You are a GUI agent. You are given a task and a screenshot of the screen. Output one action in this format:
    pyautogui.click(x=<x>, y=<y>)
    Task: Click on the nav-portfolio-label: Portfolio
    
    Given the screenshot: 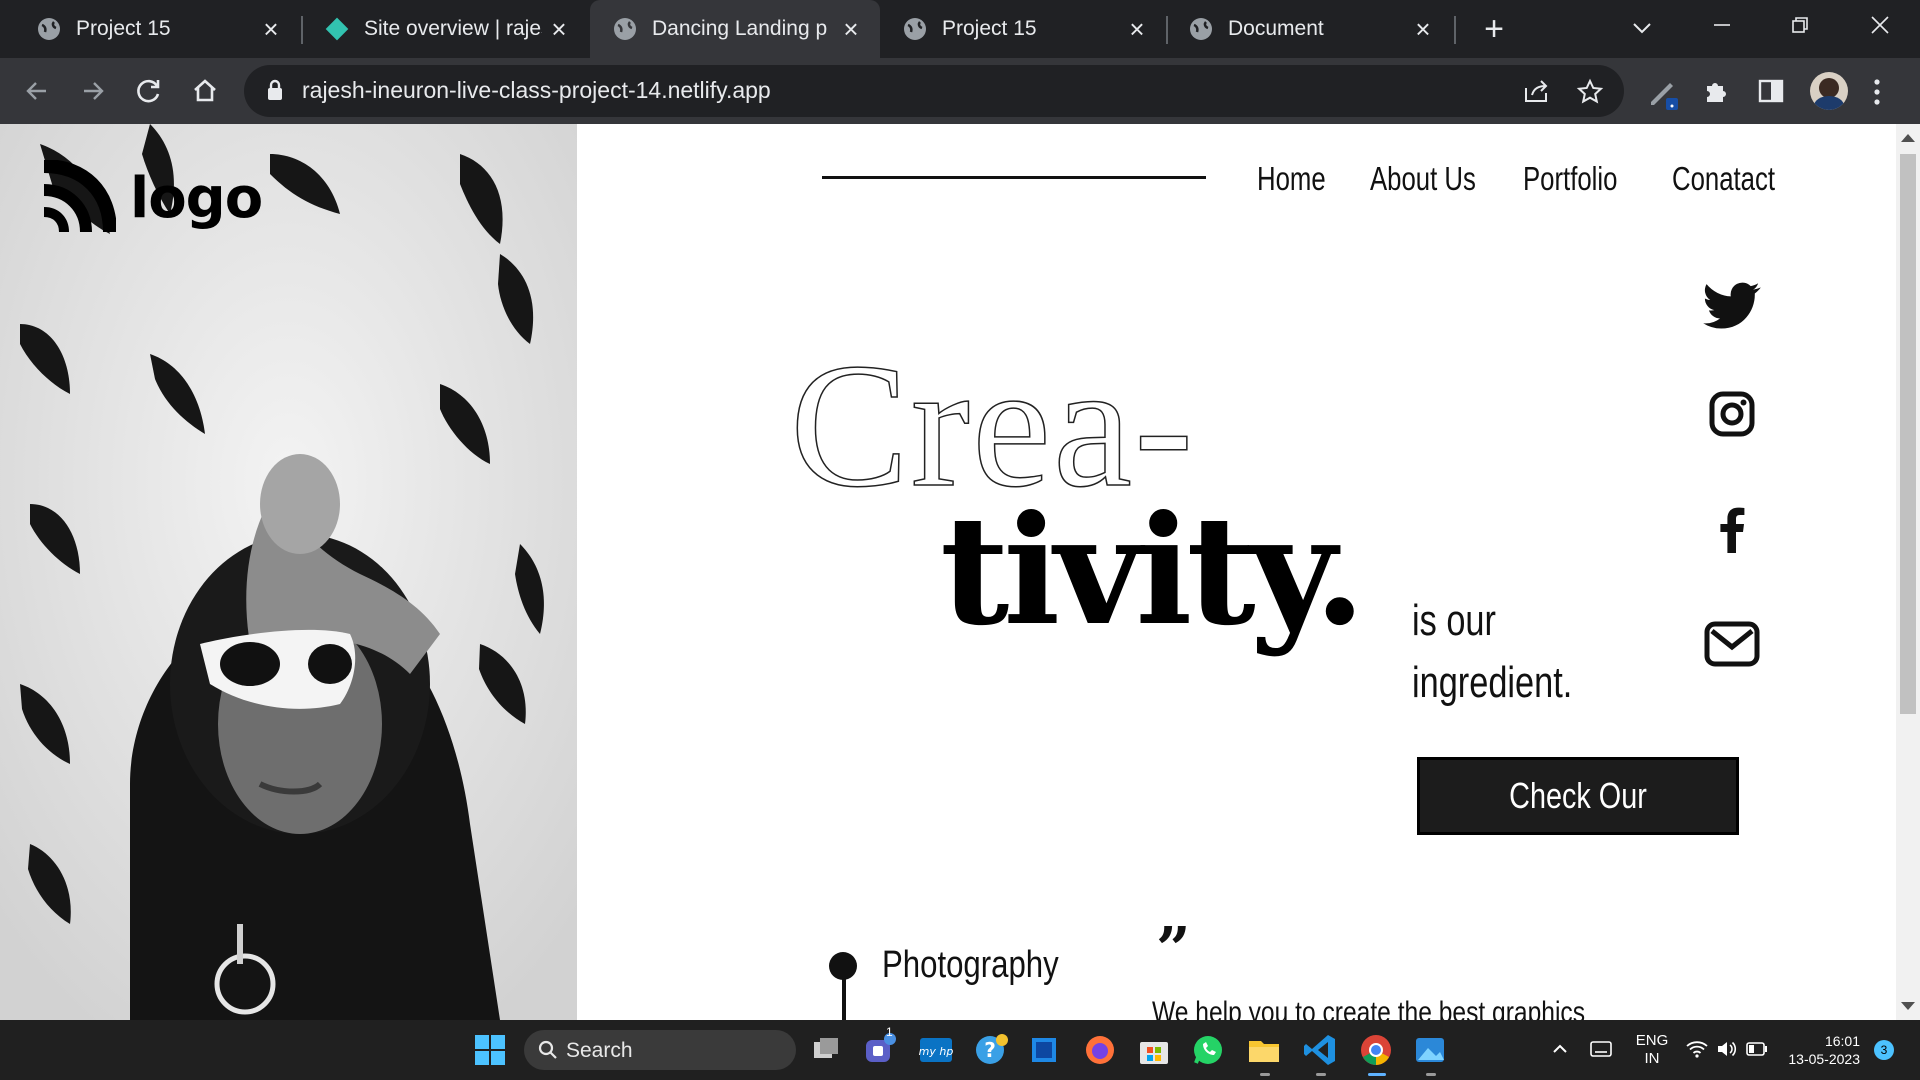 What is the action you would take?
    pyautogui.click(x=1570, y=179)
    